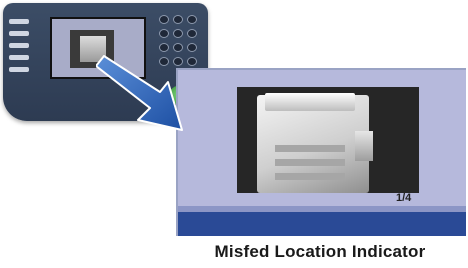 The height and width of the screenshot is (268, 468). I want to click on page-indicator: 1/4, so click(404, 198).